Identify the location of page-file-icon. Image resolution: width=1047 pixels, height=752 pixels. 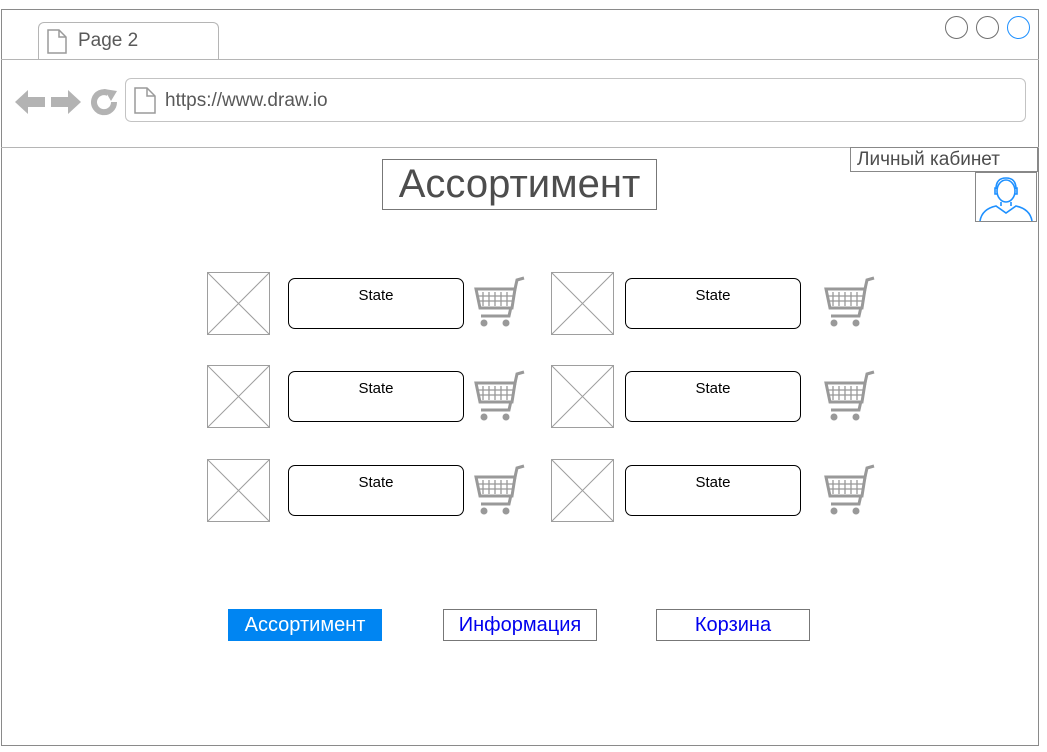
(145, 100).